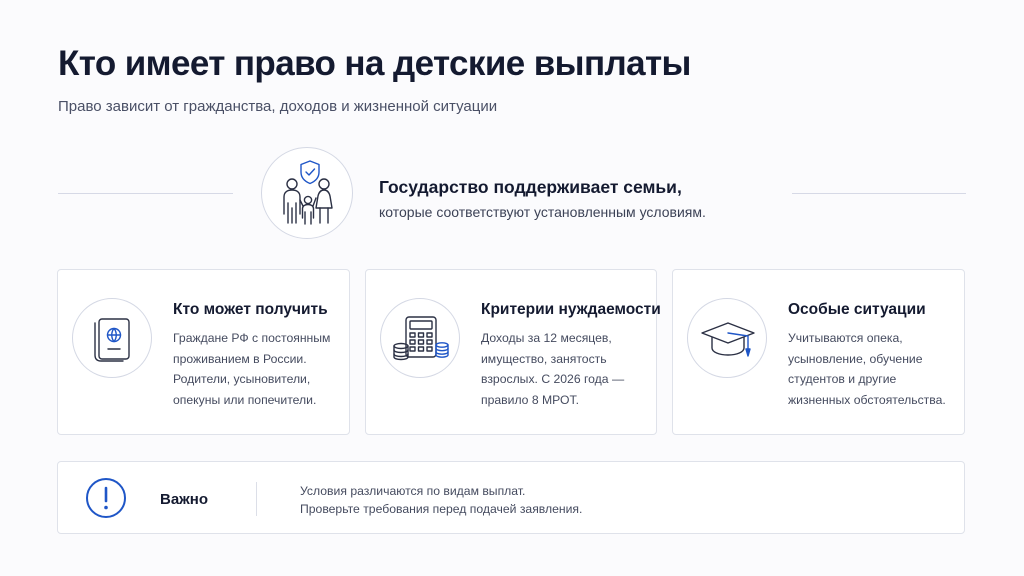  What do you see at coordinates (250, 309) in the screenshot?
I see `card-title: Кто может получить` at bounding box center [250, 309].